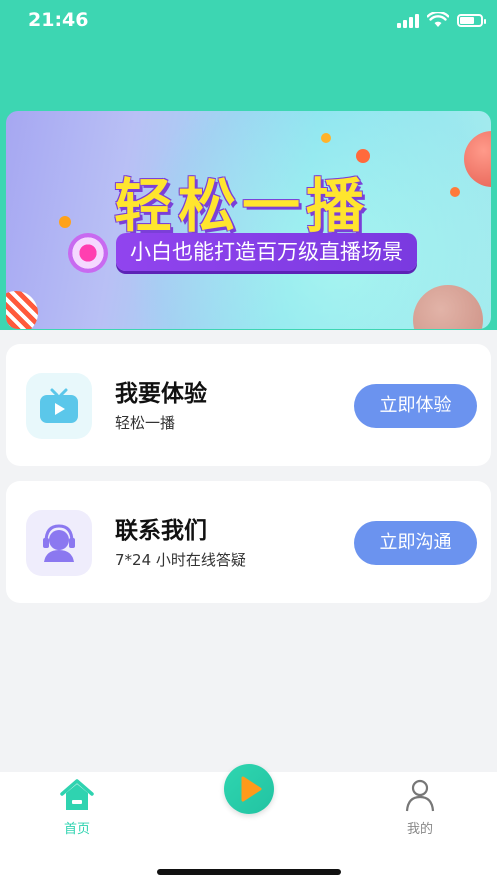 The image size is (497, 883). I want to click on card-description: 7*24 小时在线答疑, so click(180, 560).